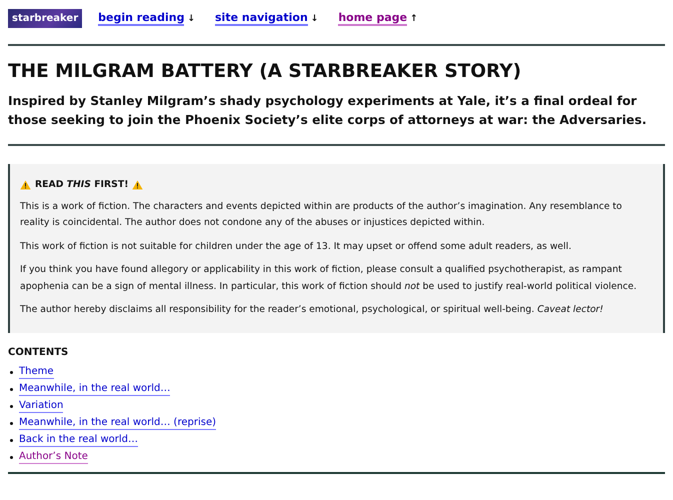 The image size is (673, 500). I want to click on notice-paragraph: If you think you have found allegory or applicability in this work of fiction, please consult a qualified psychotherapist, as rampant apophenia can be a sign of mental illness. In particular, this work of fiction should not be used to justify real-world political violence., so click(329, 278).